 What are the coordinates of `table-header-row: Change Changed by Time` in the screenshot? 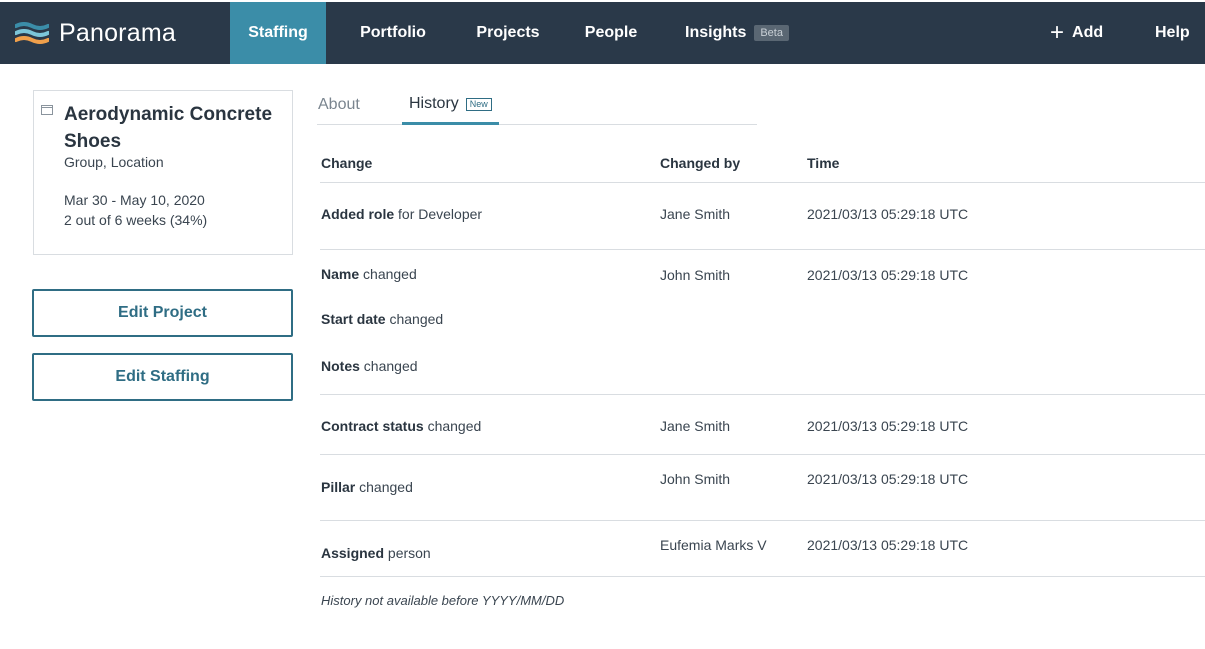 It's located at (762, 163).